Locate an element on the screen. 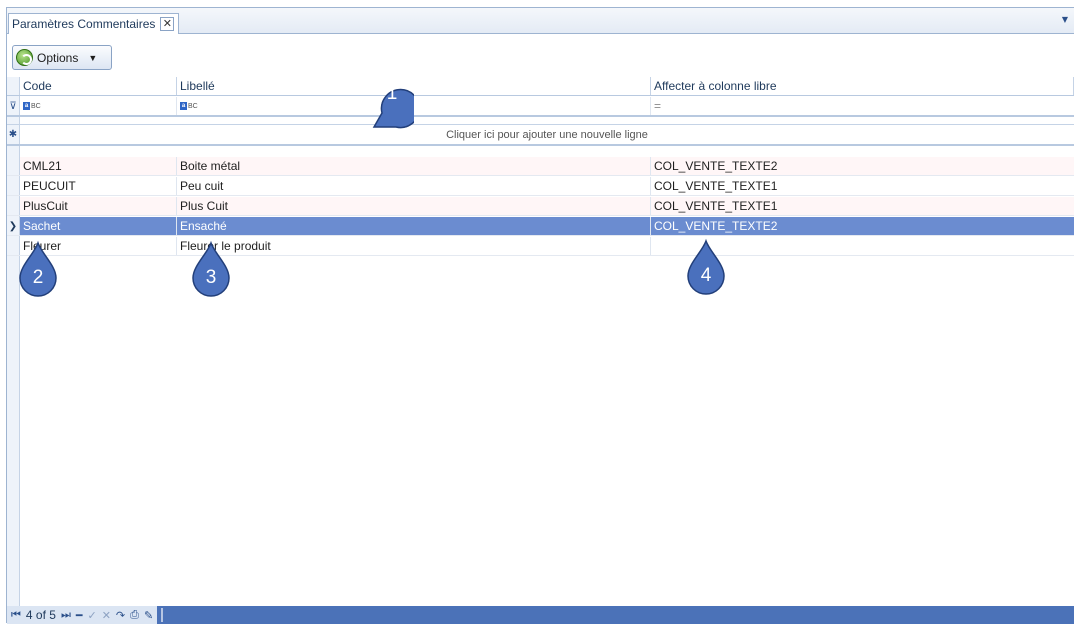  current-row-chevron-icon: ❯ is located at coordinates (13, 226).